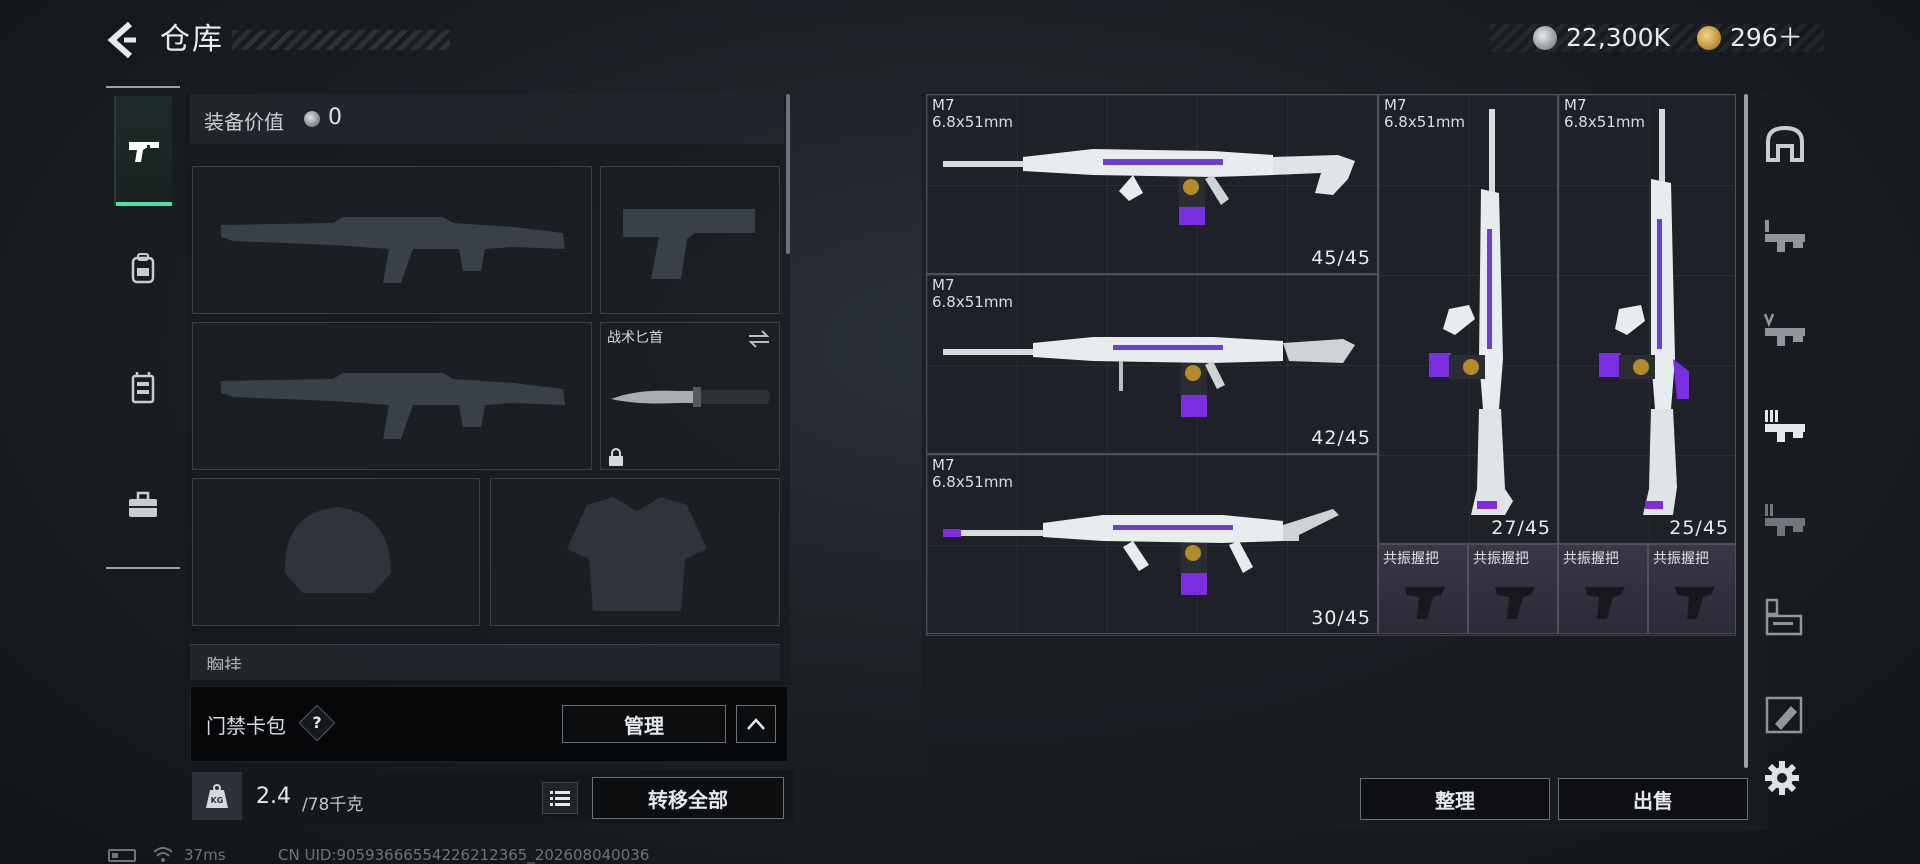  I want to click on weapon-category-1-icon, so click(1785, 236).